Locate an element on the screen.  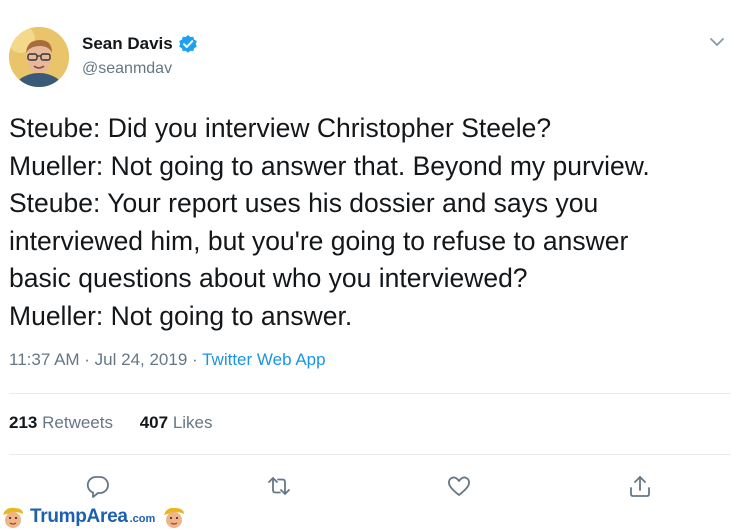
verified-badge-icon is located at coordinates (188, 44).